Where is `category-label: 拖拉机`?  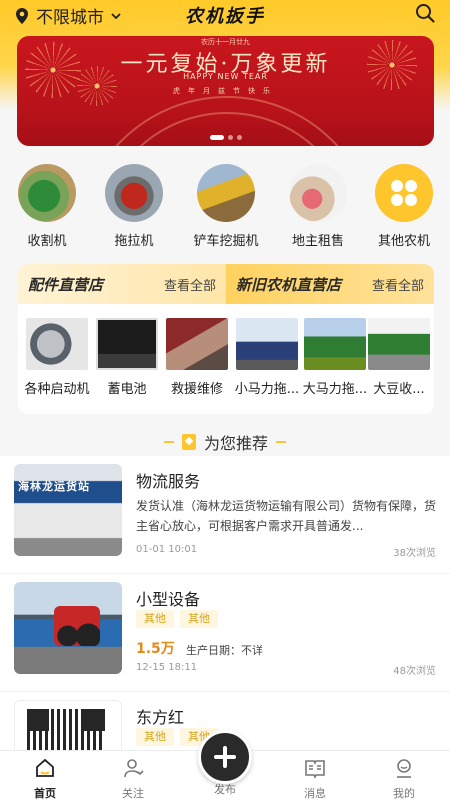 category-label: 拖拉机 is located at coordinates (134, 241).